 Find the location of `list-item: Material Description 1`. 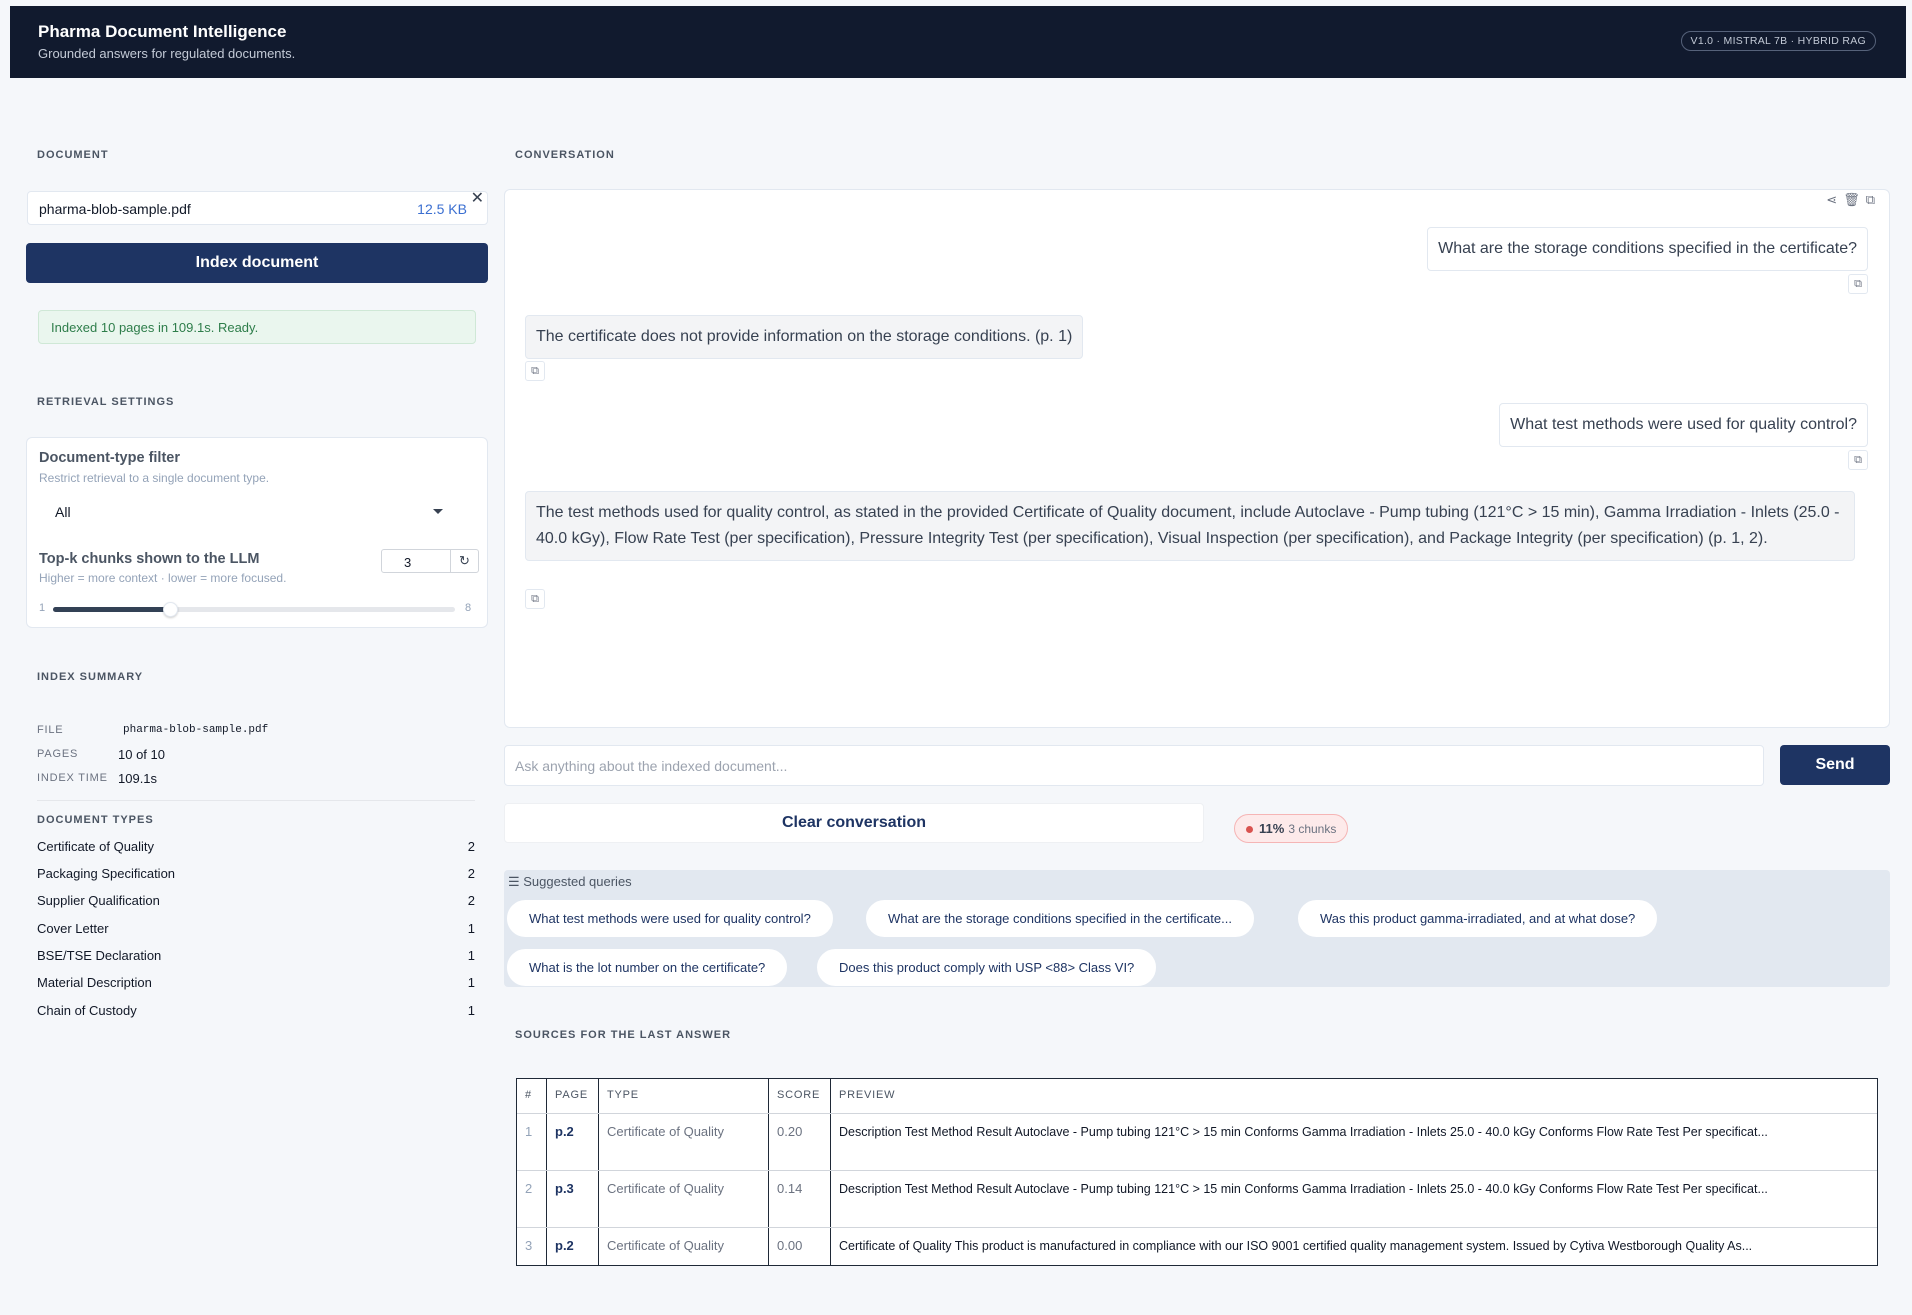

list-item: Material Description 1 is located at coordinates (256, 982).